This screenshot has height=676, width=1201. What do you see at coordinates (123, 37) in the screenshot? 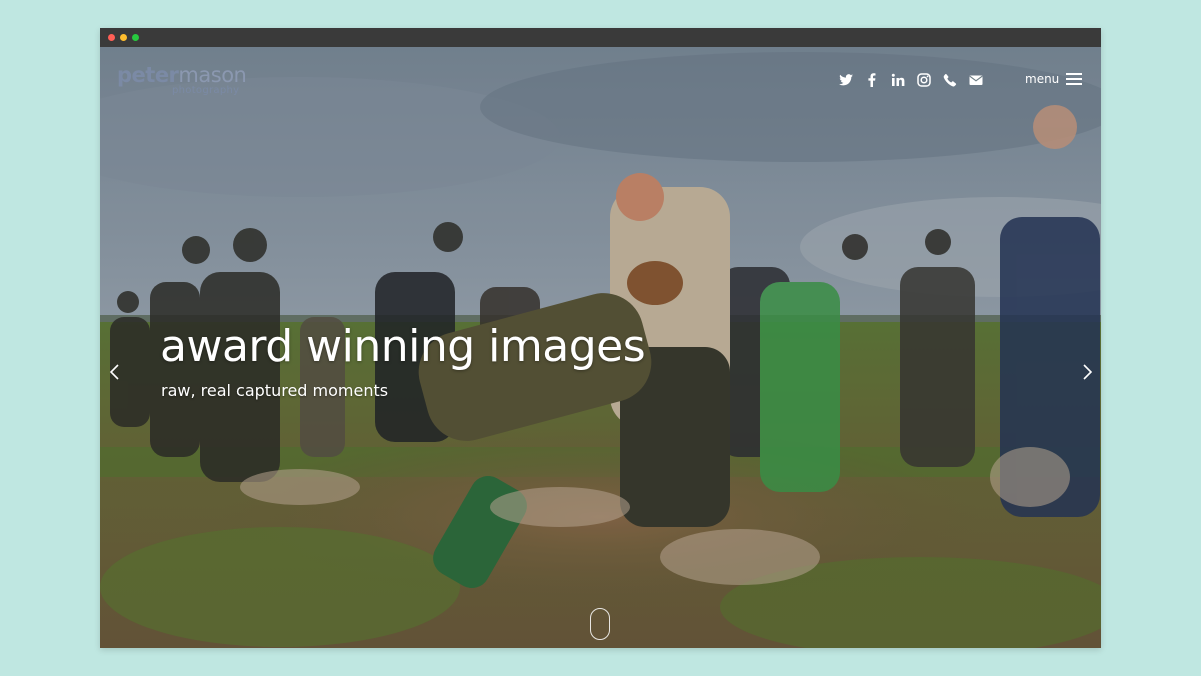
I see `minimize-window-dot` at bounding box center [123, 37].